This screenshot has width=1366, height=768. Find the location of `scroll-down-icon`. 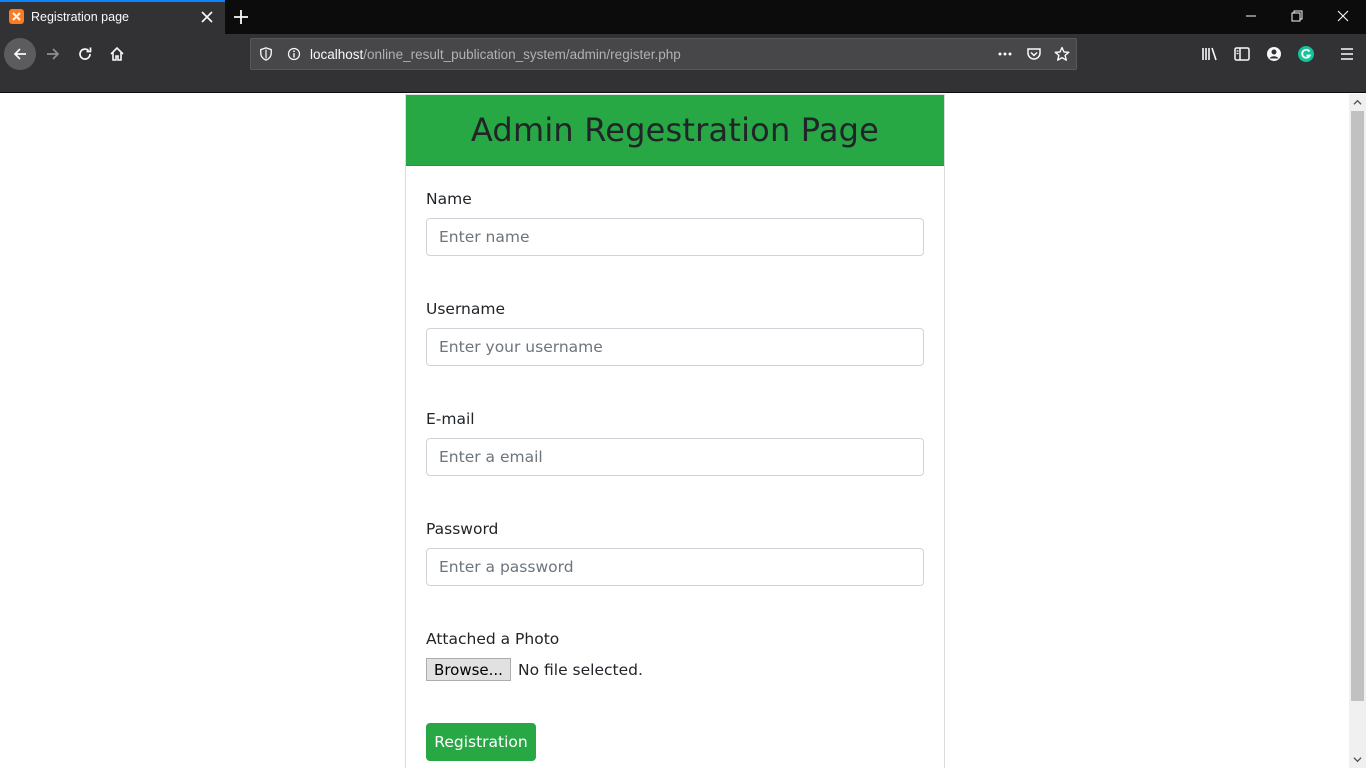

scroll-down-icon is located at coordinates (1357, 759).